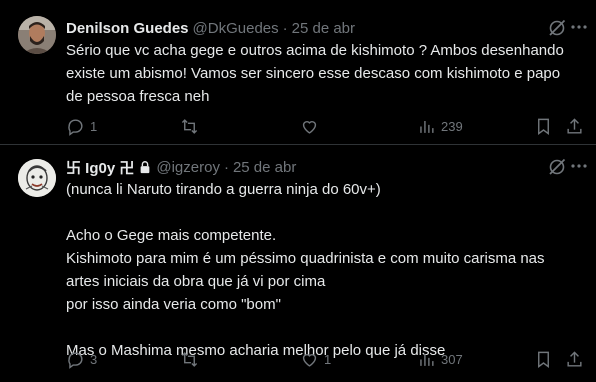  I want to click on avatar-photo, so click(37, 35).